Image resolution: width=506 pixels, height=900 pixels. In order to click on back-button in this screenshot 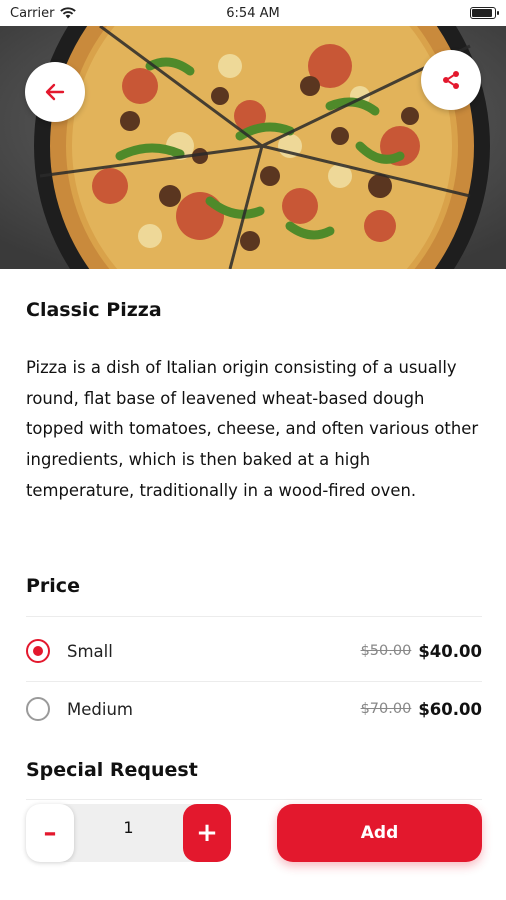, I will do `click(55, 92)`.